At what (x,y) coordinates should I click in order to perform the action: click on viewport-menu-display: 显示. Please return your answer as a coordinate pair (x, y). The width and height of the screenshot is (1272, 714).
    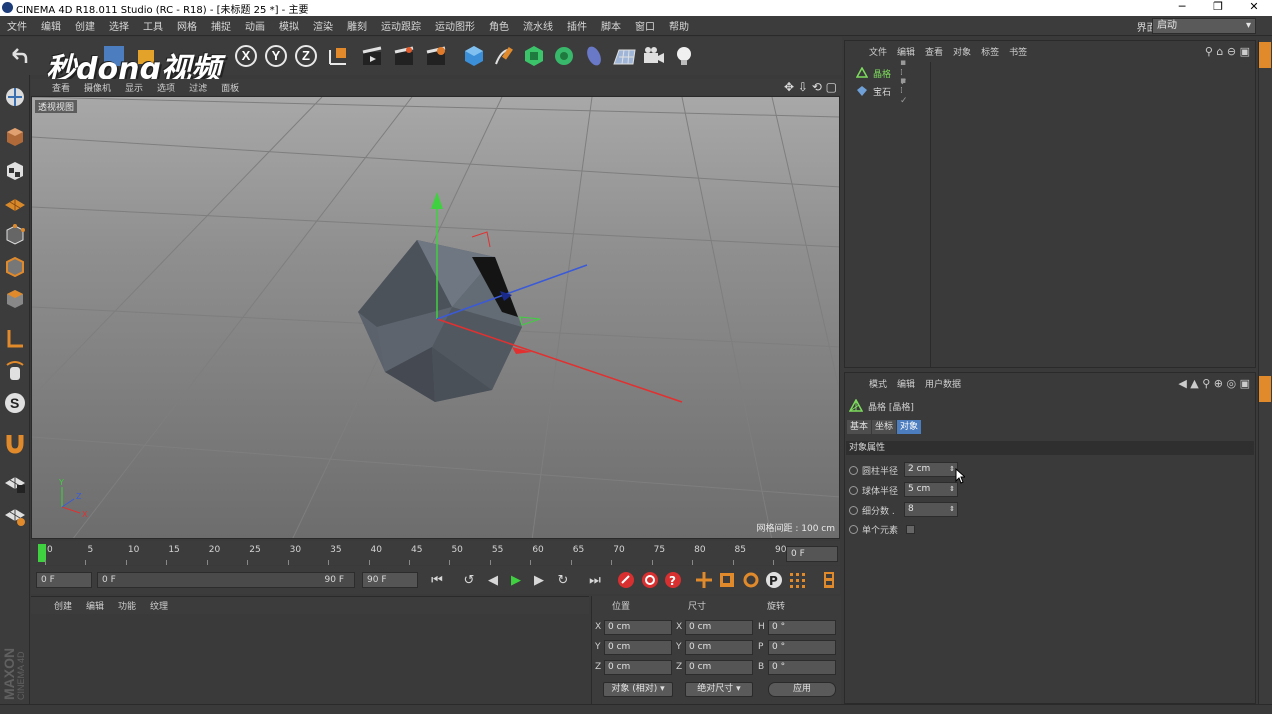
    Looking at the image, I should click on (134, 87).